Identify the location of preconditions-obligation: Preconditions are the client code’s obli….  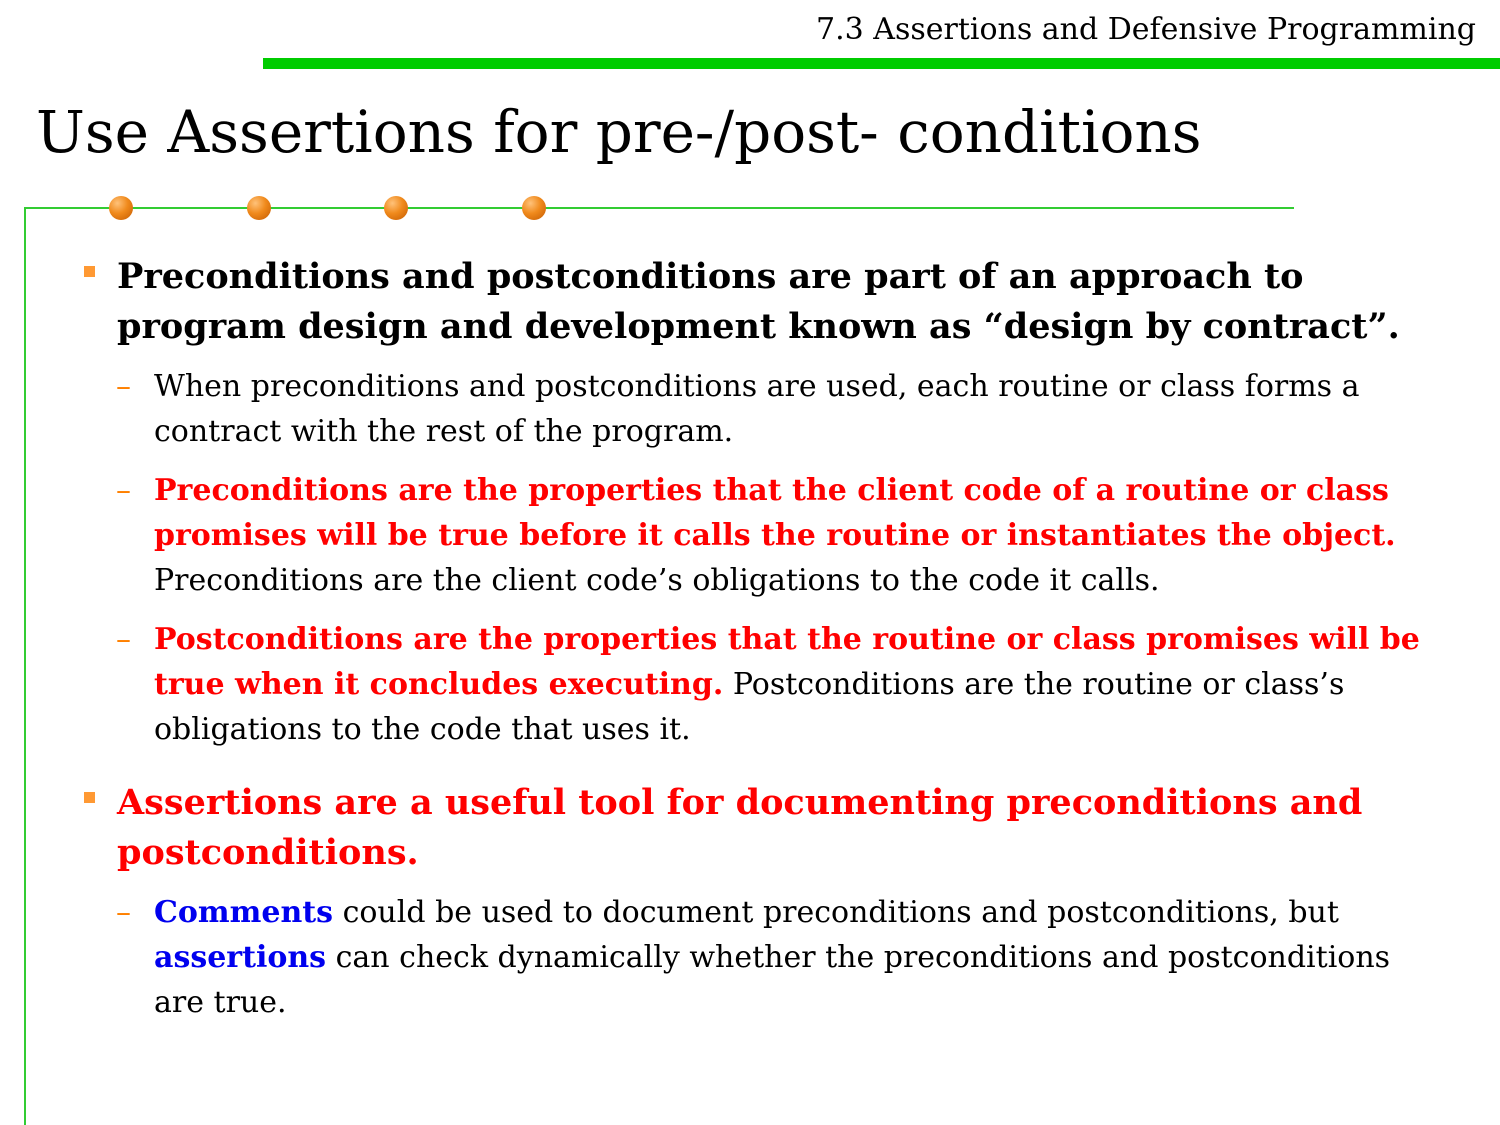
(657, 580).